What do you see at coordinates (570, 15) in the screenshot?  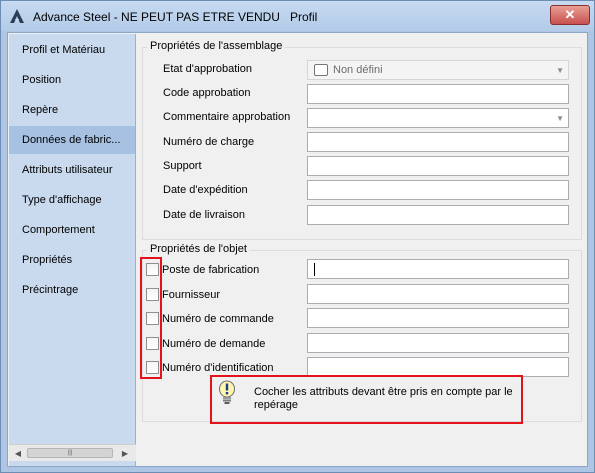 I see `close-button: ✕` at bounding box center [570, 15].